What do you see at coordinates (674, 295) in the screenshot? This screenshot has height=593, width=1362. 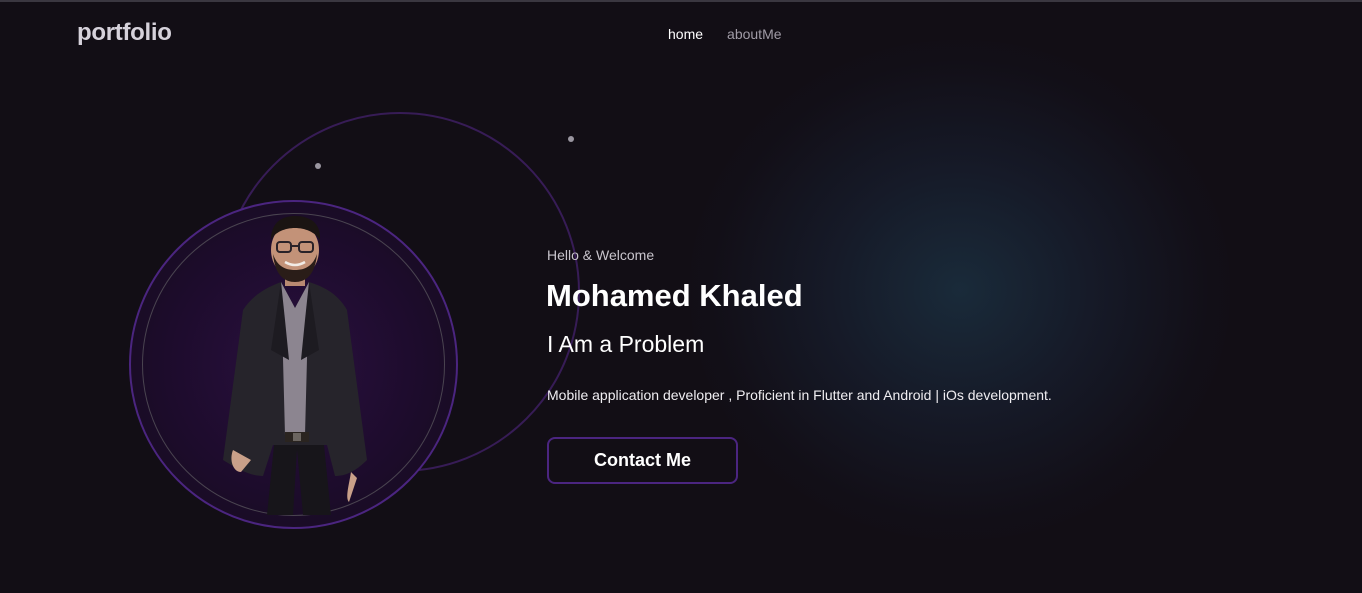 I see `hero-name: Mohamed Khaled` at bounding box center [674, 295].